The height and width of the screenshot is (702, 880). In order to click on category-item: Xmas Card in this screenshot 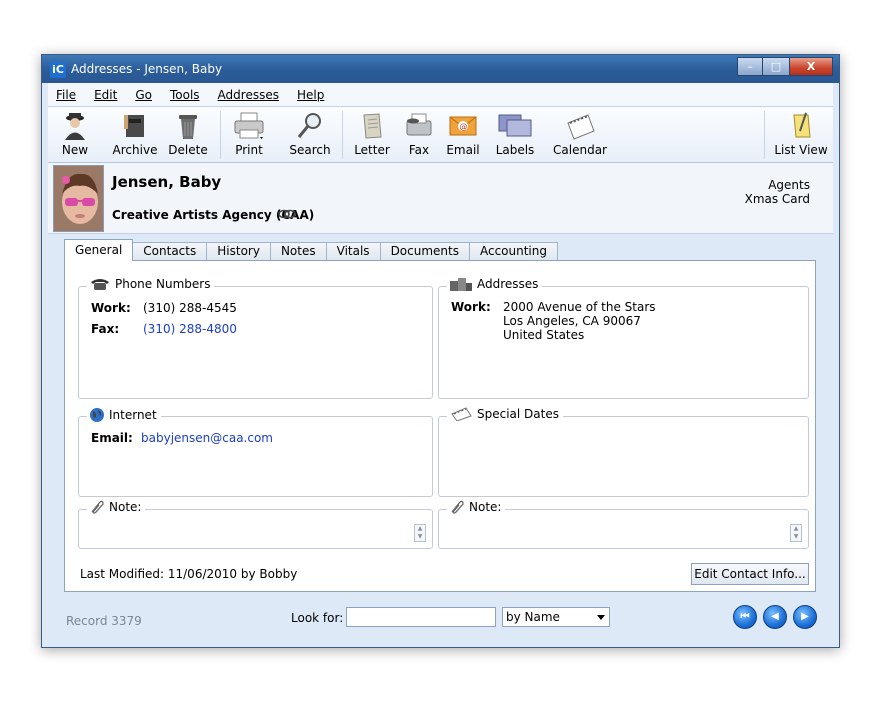, I will do `click(777, 199)`.